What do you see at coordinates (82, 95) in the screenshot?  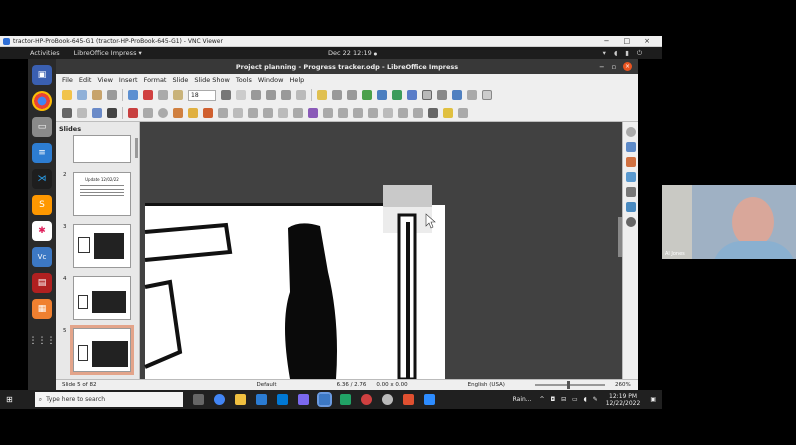 I see `templates-icon` at bounding box center [82, 95].